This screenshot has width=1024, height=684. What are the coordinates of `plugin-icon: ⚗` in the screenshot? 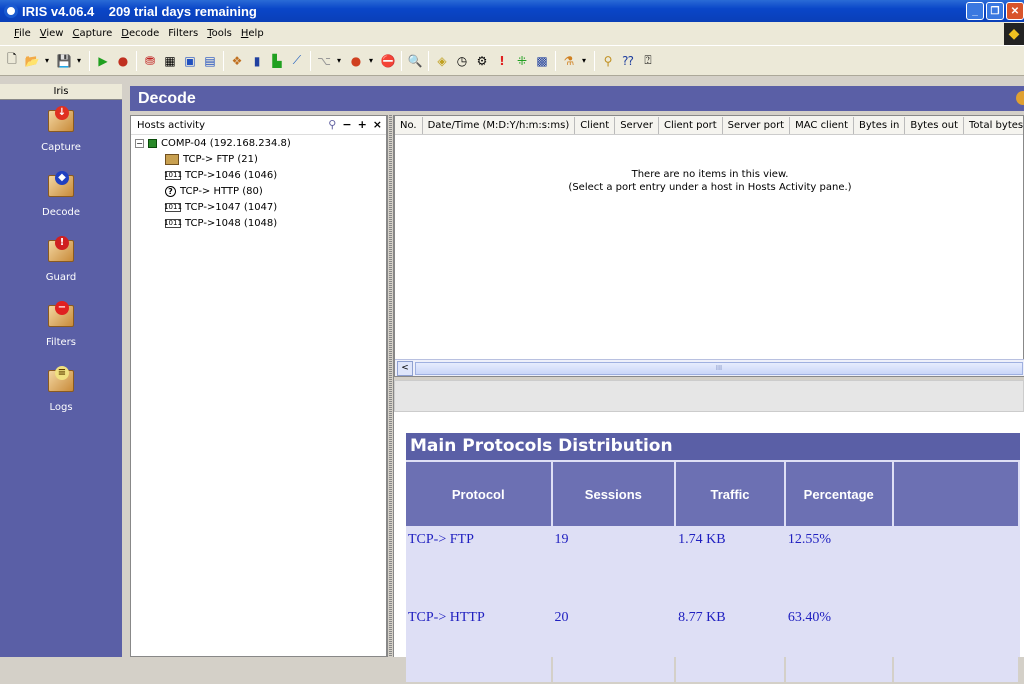 It's located at (569, 61).